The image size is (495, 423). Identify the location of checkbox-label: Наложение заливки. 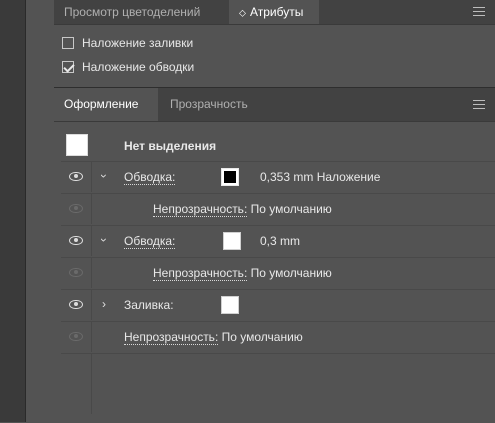
(138, 43).